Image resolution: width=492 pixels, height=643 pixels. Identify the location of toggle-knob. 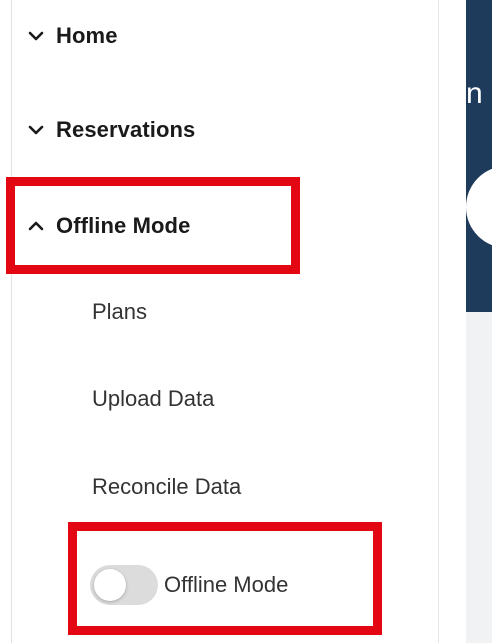
(110, 585).